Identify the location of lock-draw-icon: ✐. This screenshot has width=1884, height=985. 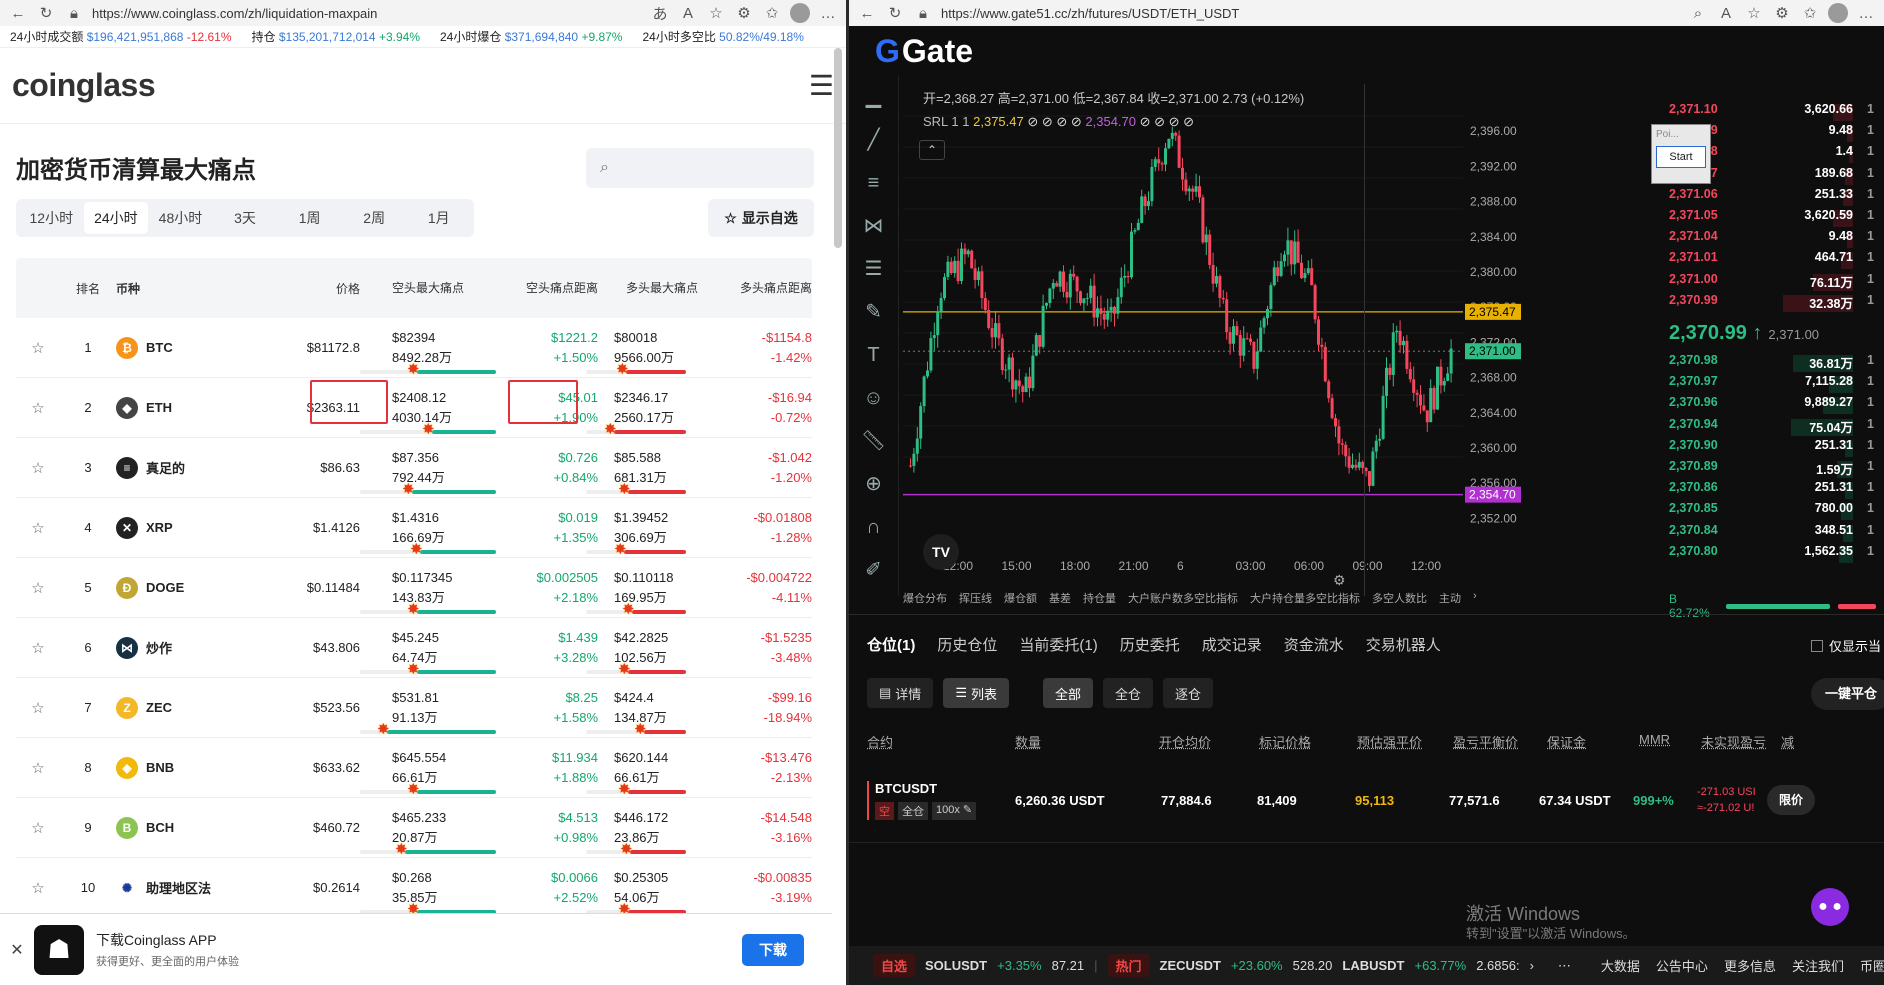
(873, 570).